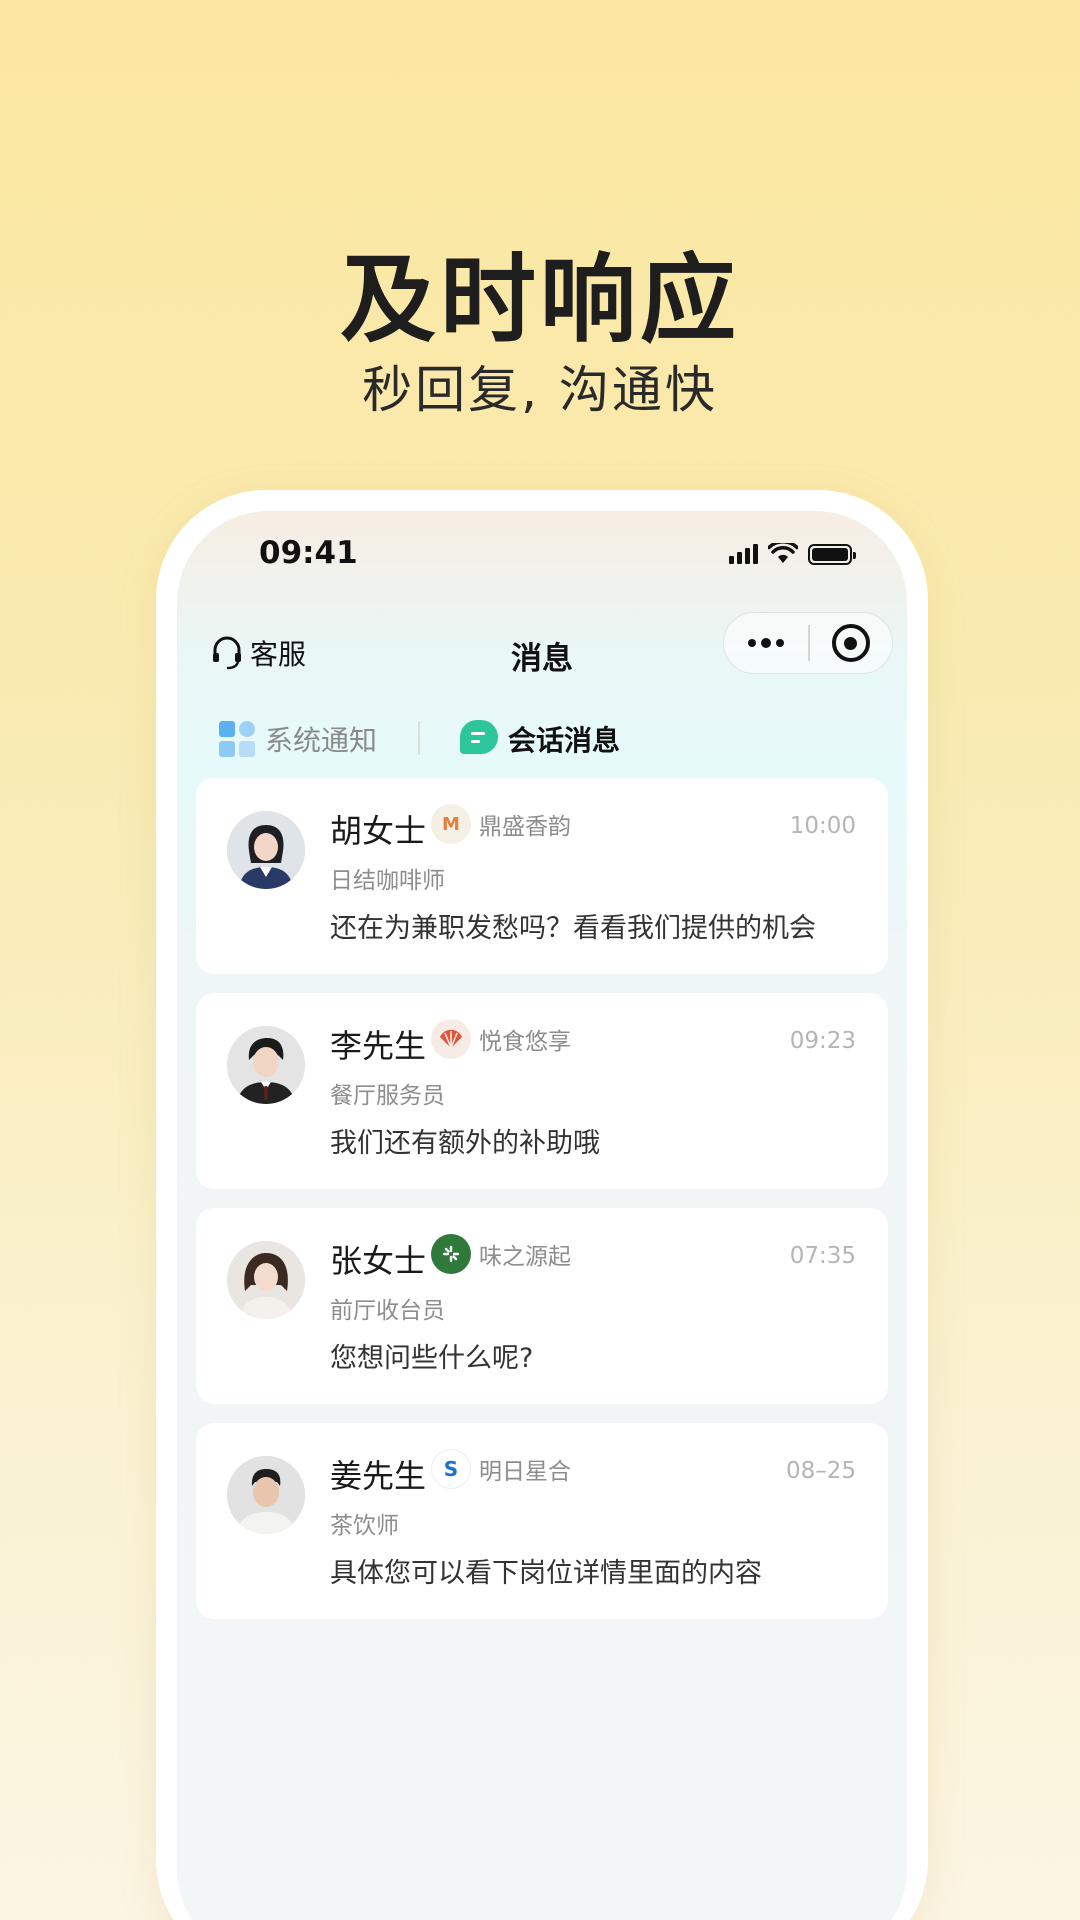 The image size is (1080, 1920). I want to click on last-message: 还在为兼职发愁吗？看看我们提供的机会, so click(573, 928).